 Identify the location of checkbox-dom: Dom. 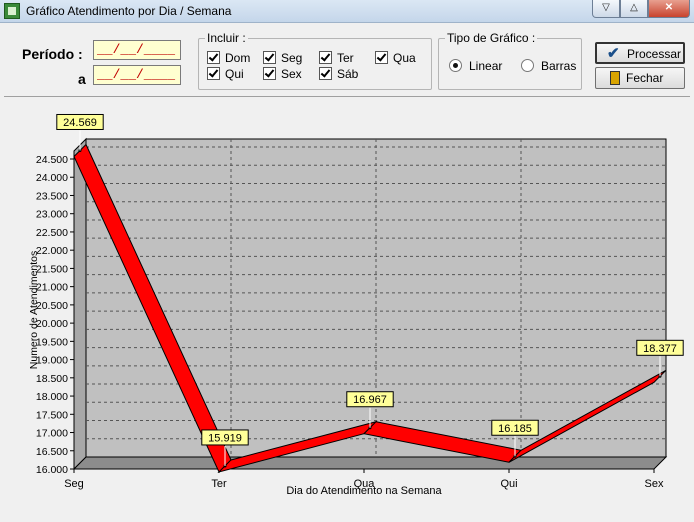
(228, 58).